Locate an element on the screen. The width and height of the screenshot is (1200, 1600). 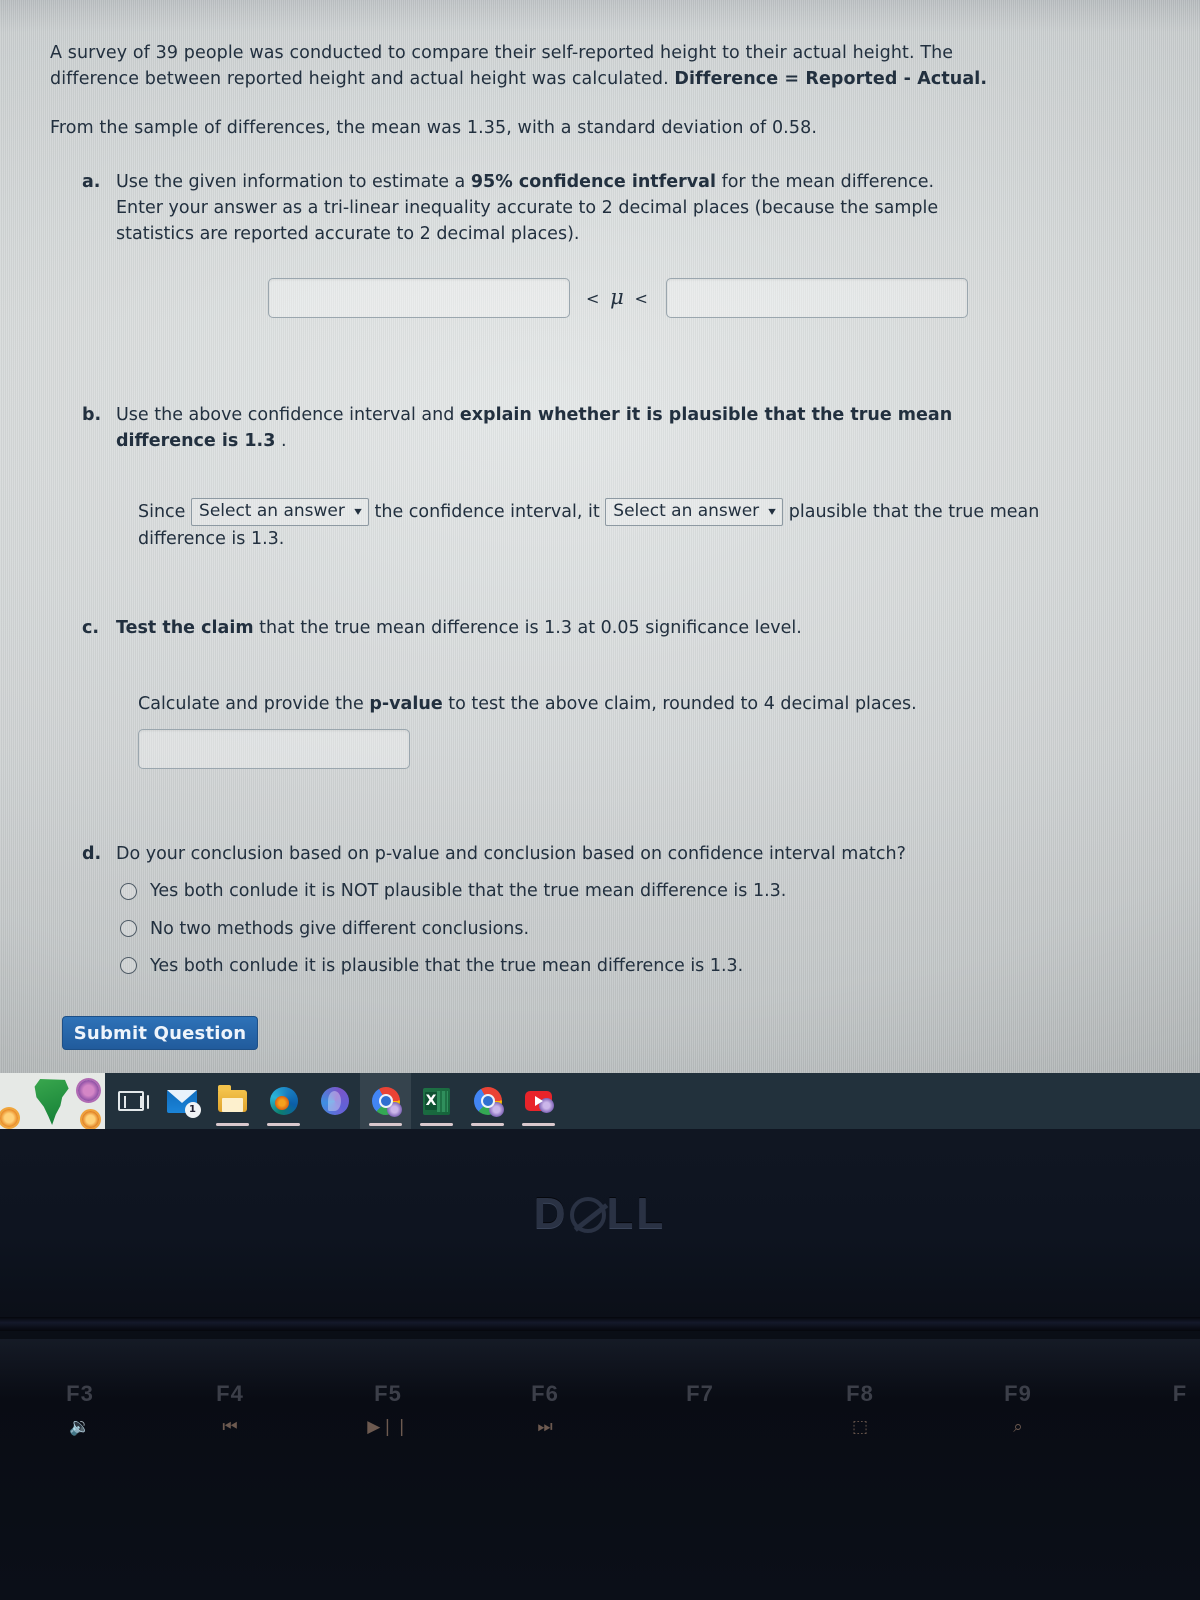
mu-inequality-label: < μ < is located at coordinates (618, 298).